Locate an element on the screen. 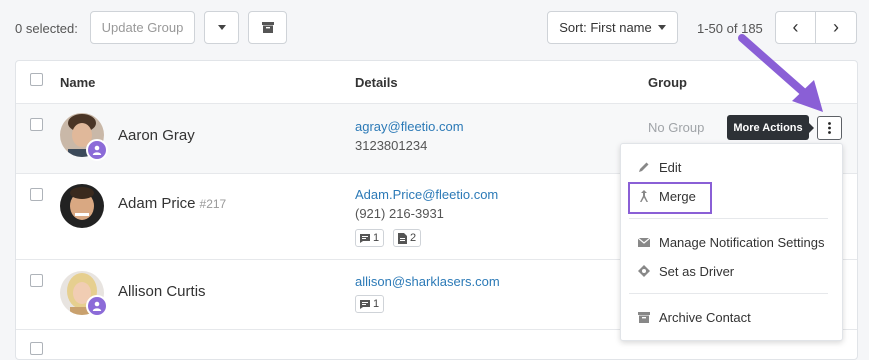 This screenshot has width=869, height=360. contact-email: allison@sharklasers.com is located at coordinates (427, 281).